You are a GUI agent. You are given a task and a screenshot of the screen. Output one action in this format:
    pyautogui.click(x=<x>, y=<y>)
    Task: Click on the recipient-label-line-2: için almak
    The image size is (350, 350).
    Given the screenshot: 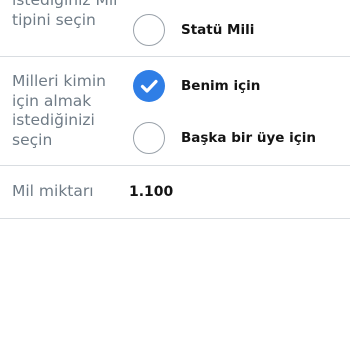 What is the action you would take?
    pyautogui.click(x=52, y=100)
    